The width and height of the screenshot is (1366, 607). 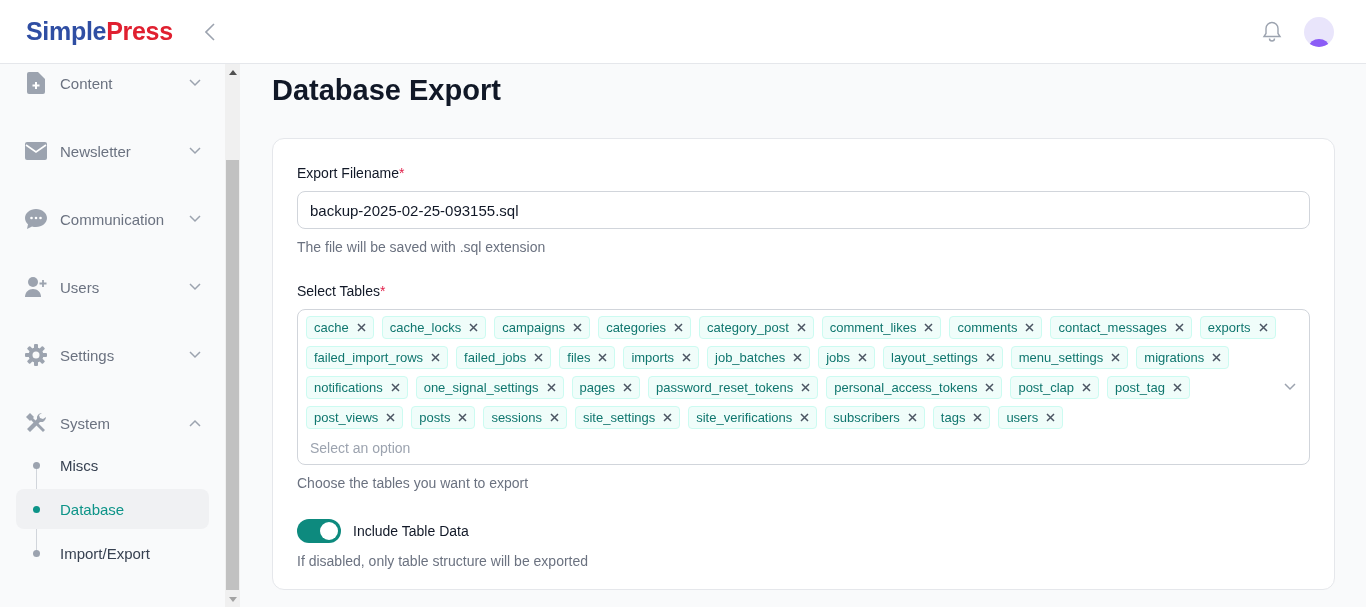 I want to click on field-label: Select Tables*, so click(x=342, y=291).